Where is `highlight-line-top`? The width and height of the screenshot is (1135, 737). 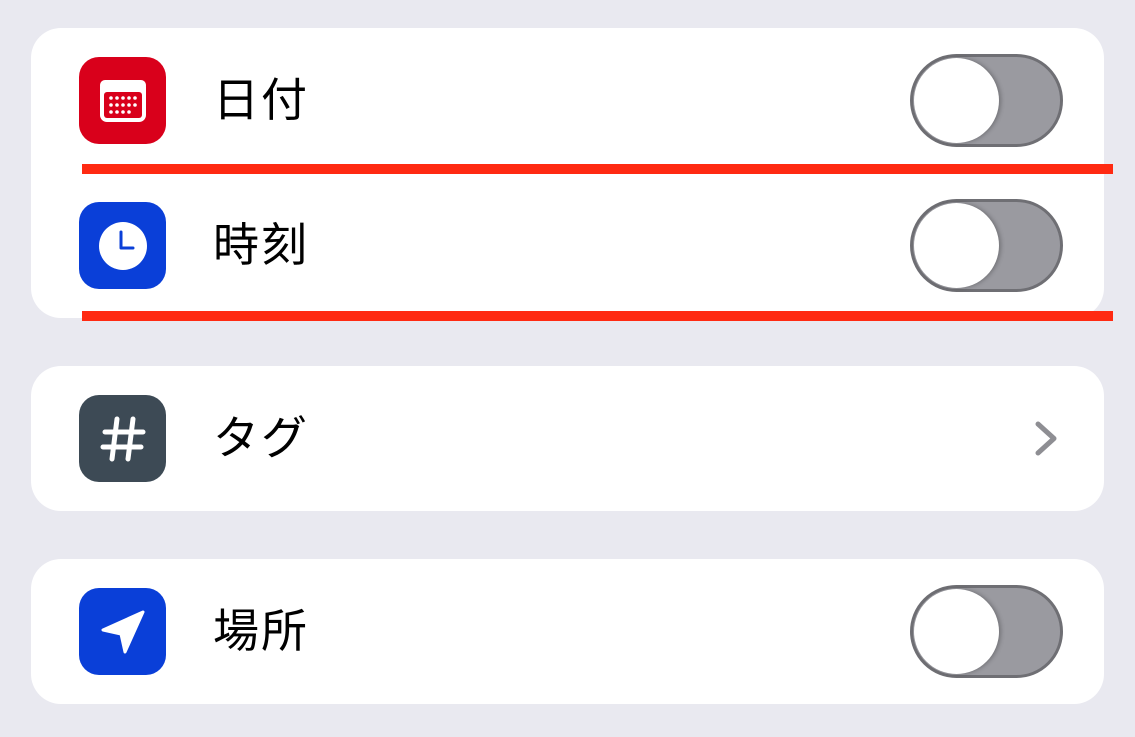 highlight-line-top is located at coordinates (597, 169).